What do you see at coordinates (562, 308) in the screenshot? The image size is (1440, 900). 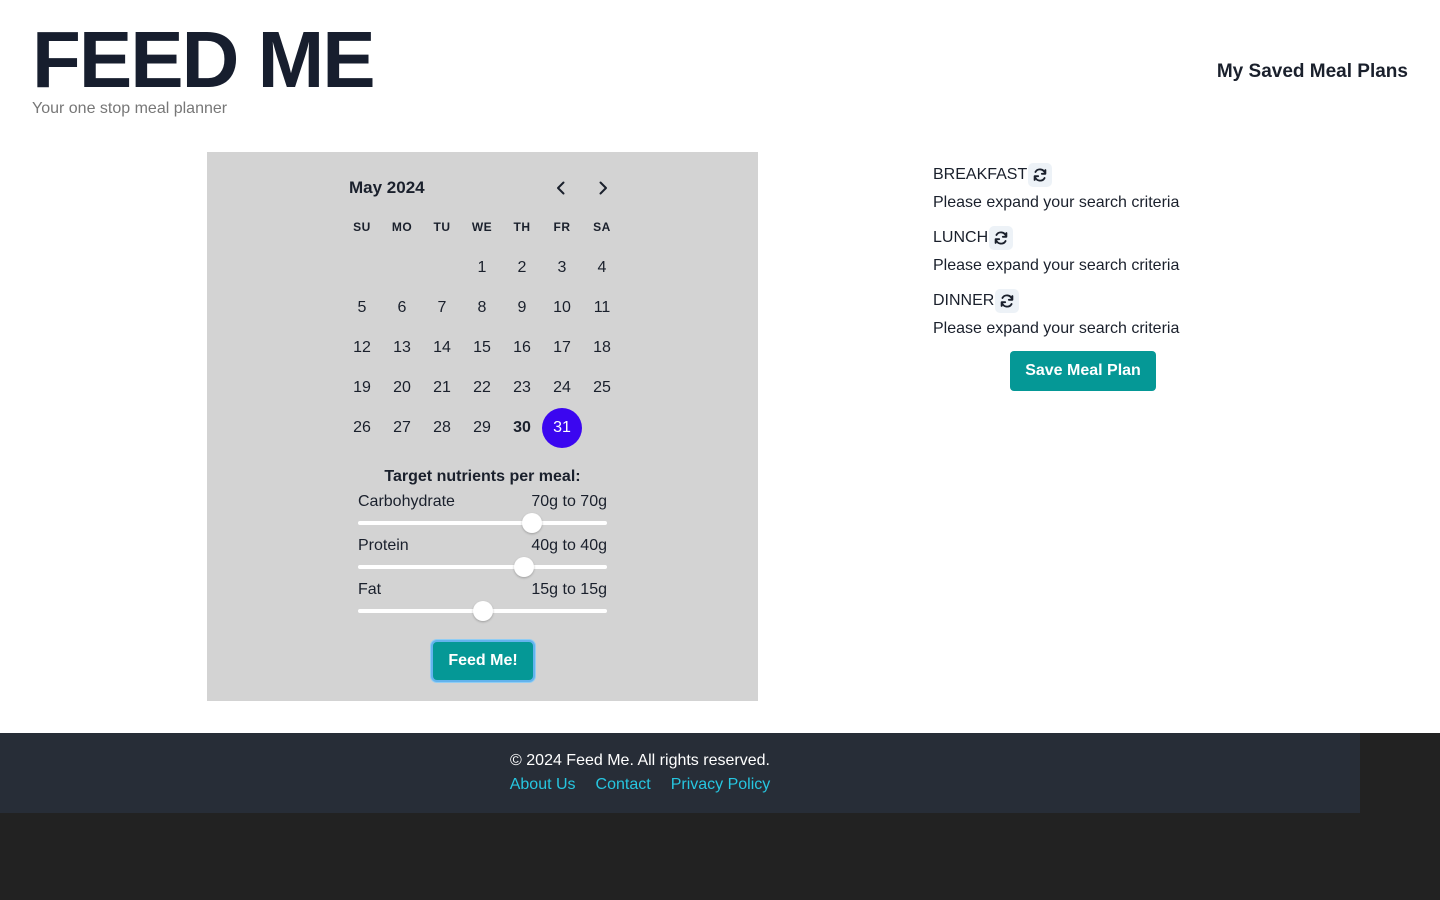 I see `calendar-day: 10` at bounding box center [562, 308].